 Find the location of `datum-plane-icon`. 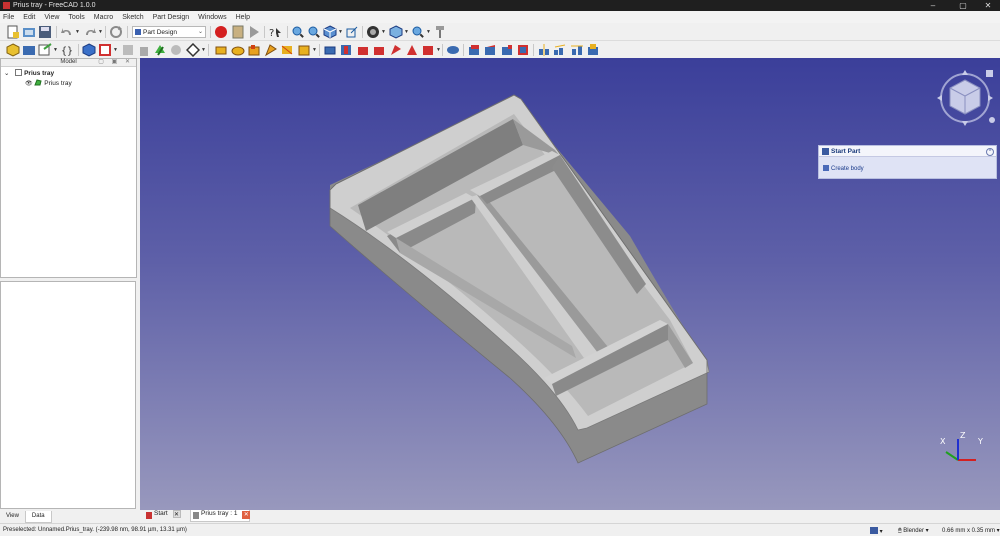

datum-plane-icon is located at coordinates (193, 50).